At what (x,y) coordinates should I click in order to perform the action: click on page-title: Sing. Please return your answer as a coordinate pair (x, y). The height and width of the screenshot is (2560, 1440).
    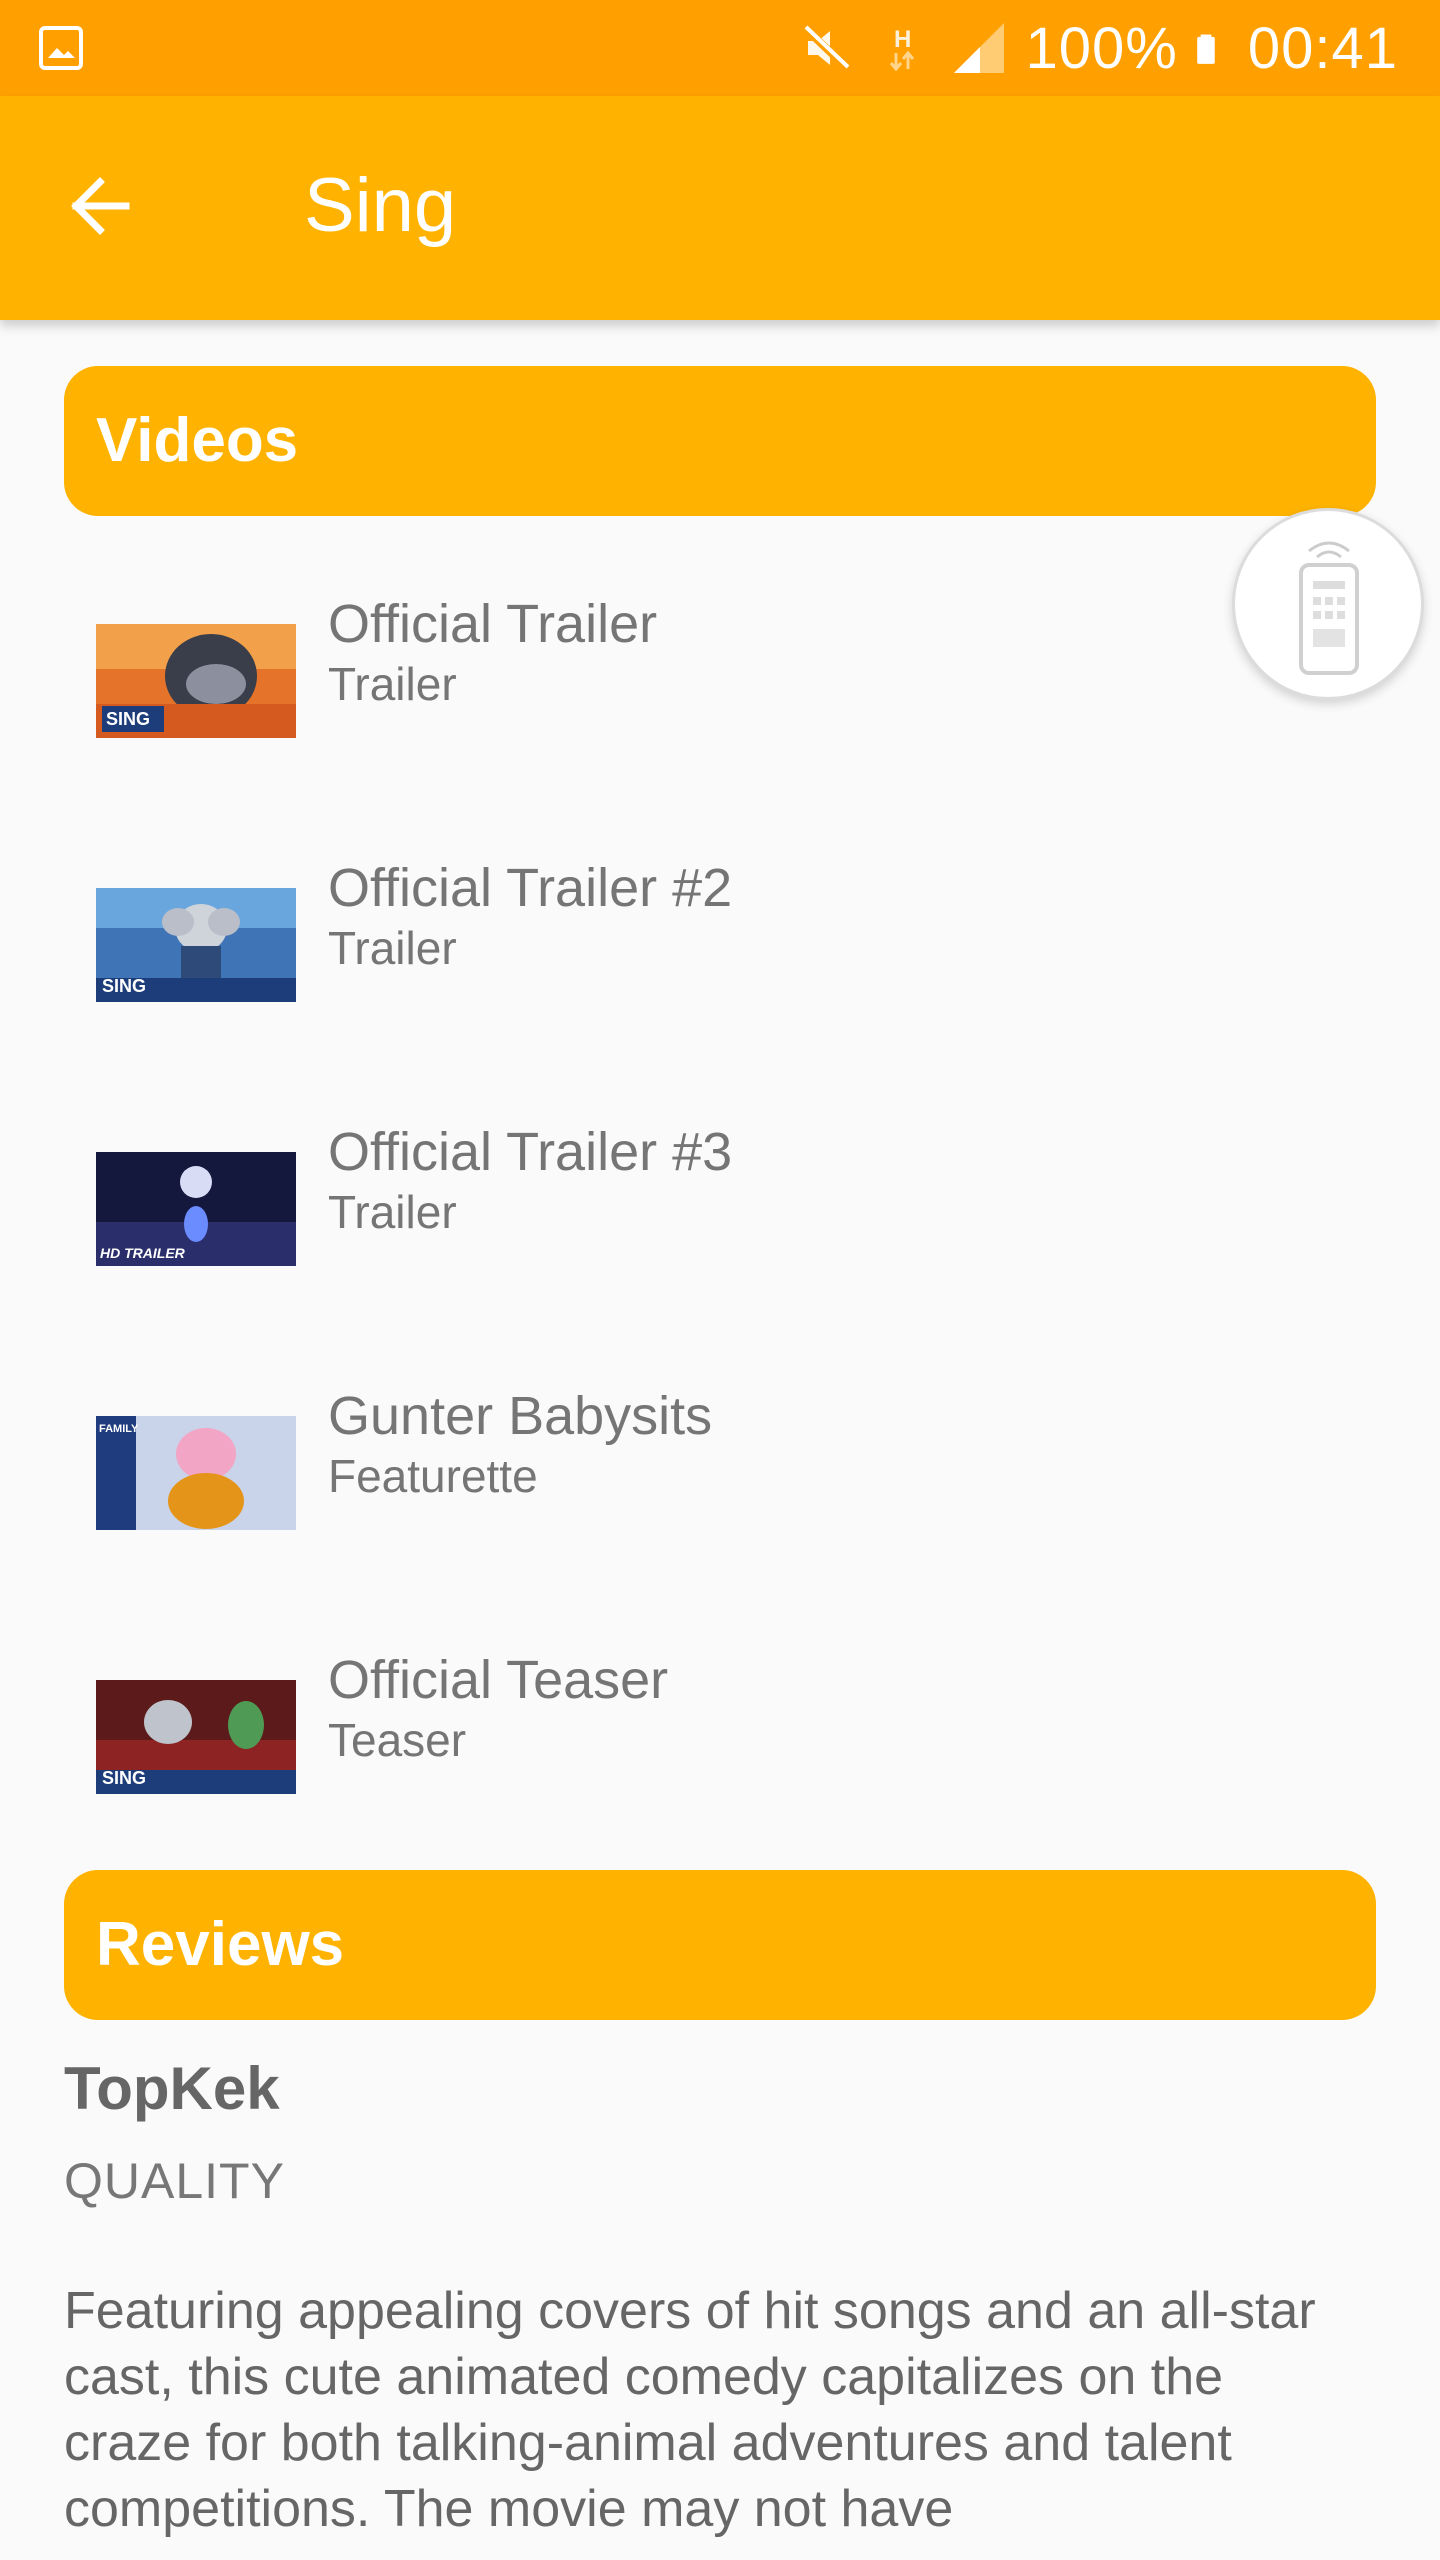
    Looking at the image, I should click on (380, 205).